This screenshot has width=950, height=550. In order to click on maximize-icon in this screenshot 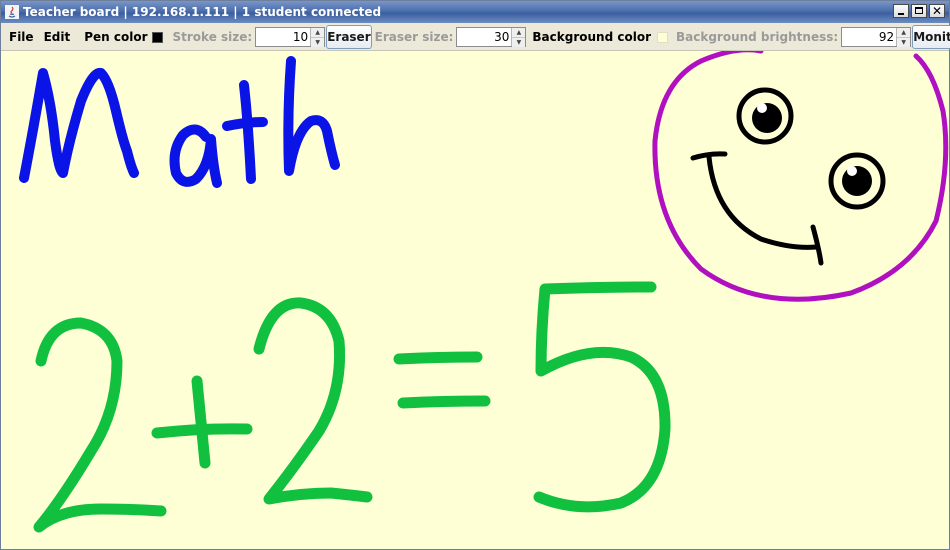, I will do `click(919, 10)`.